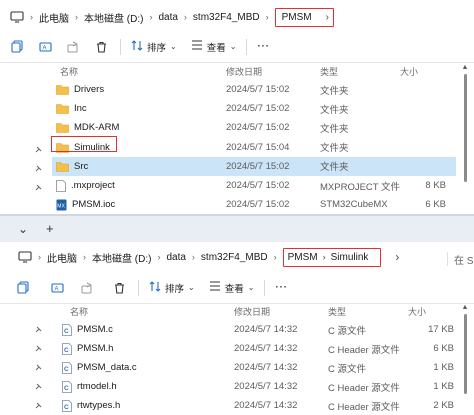  Describe the element at coordinates (228, 311) in the screenshot. I see `column-header-row: 名称 修改日期 类型 大小` at that location.